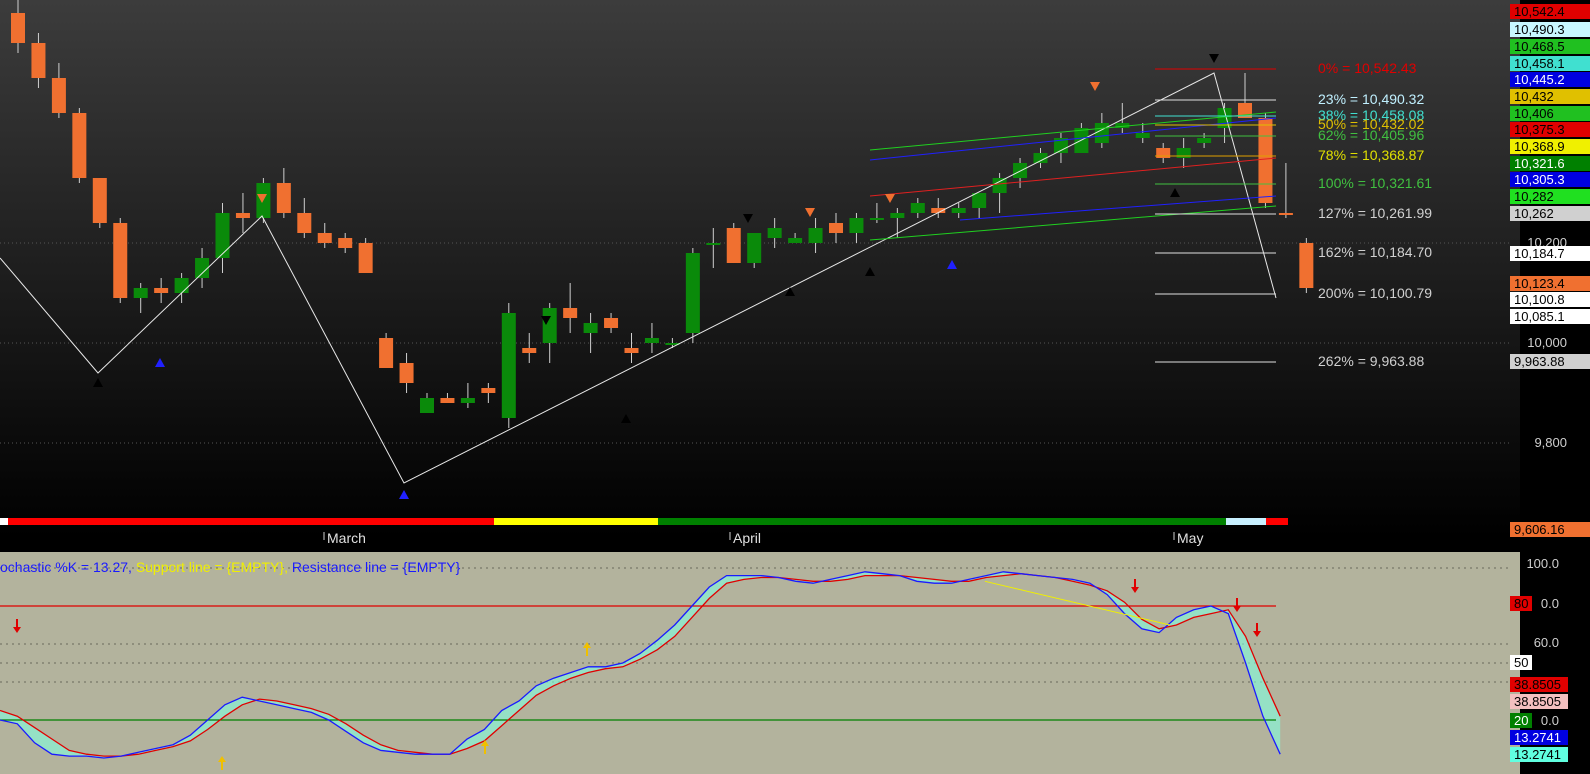  I want to click on price-badge-label: 10,458.1, so click(1539, 63).